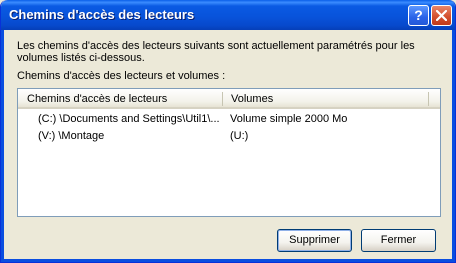  Describe the element at coordinates (398, 240) in the screenshot. I see `close-button: Fermer` at that location.